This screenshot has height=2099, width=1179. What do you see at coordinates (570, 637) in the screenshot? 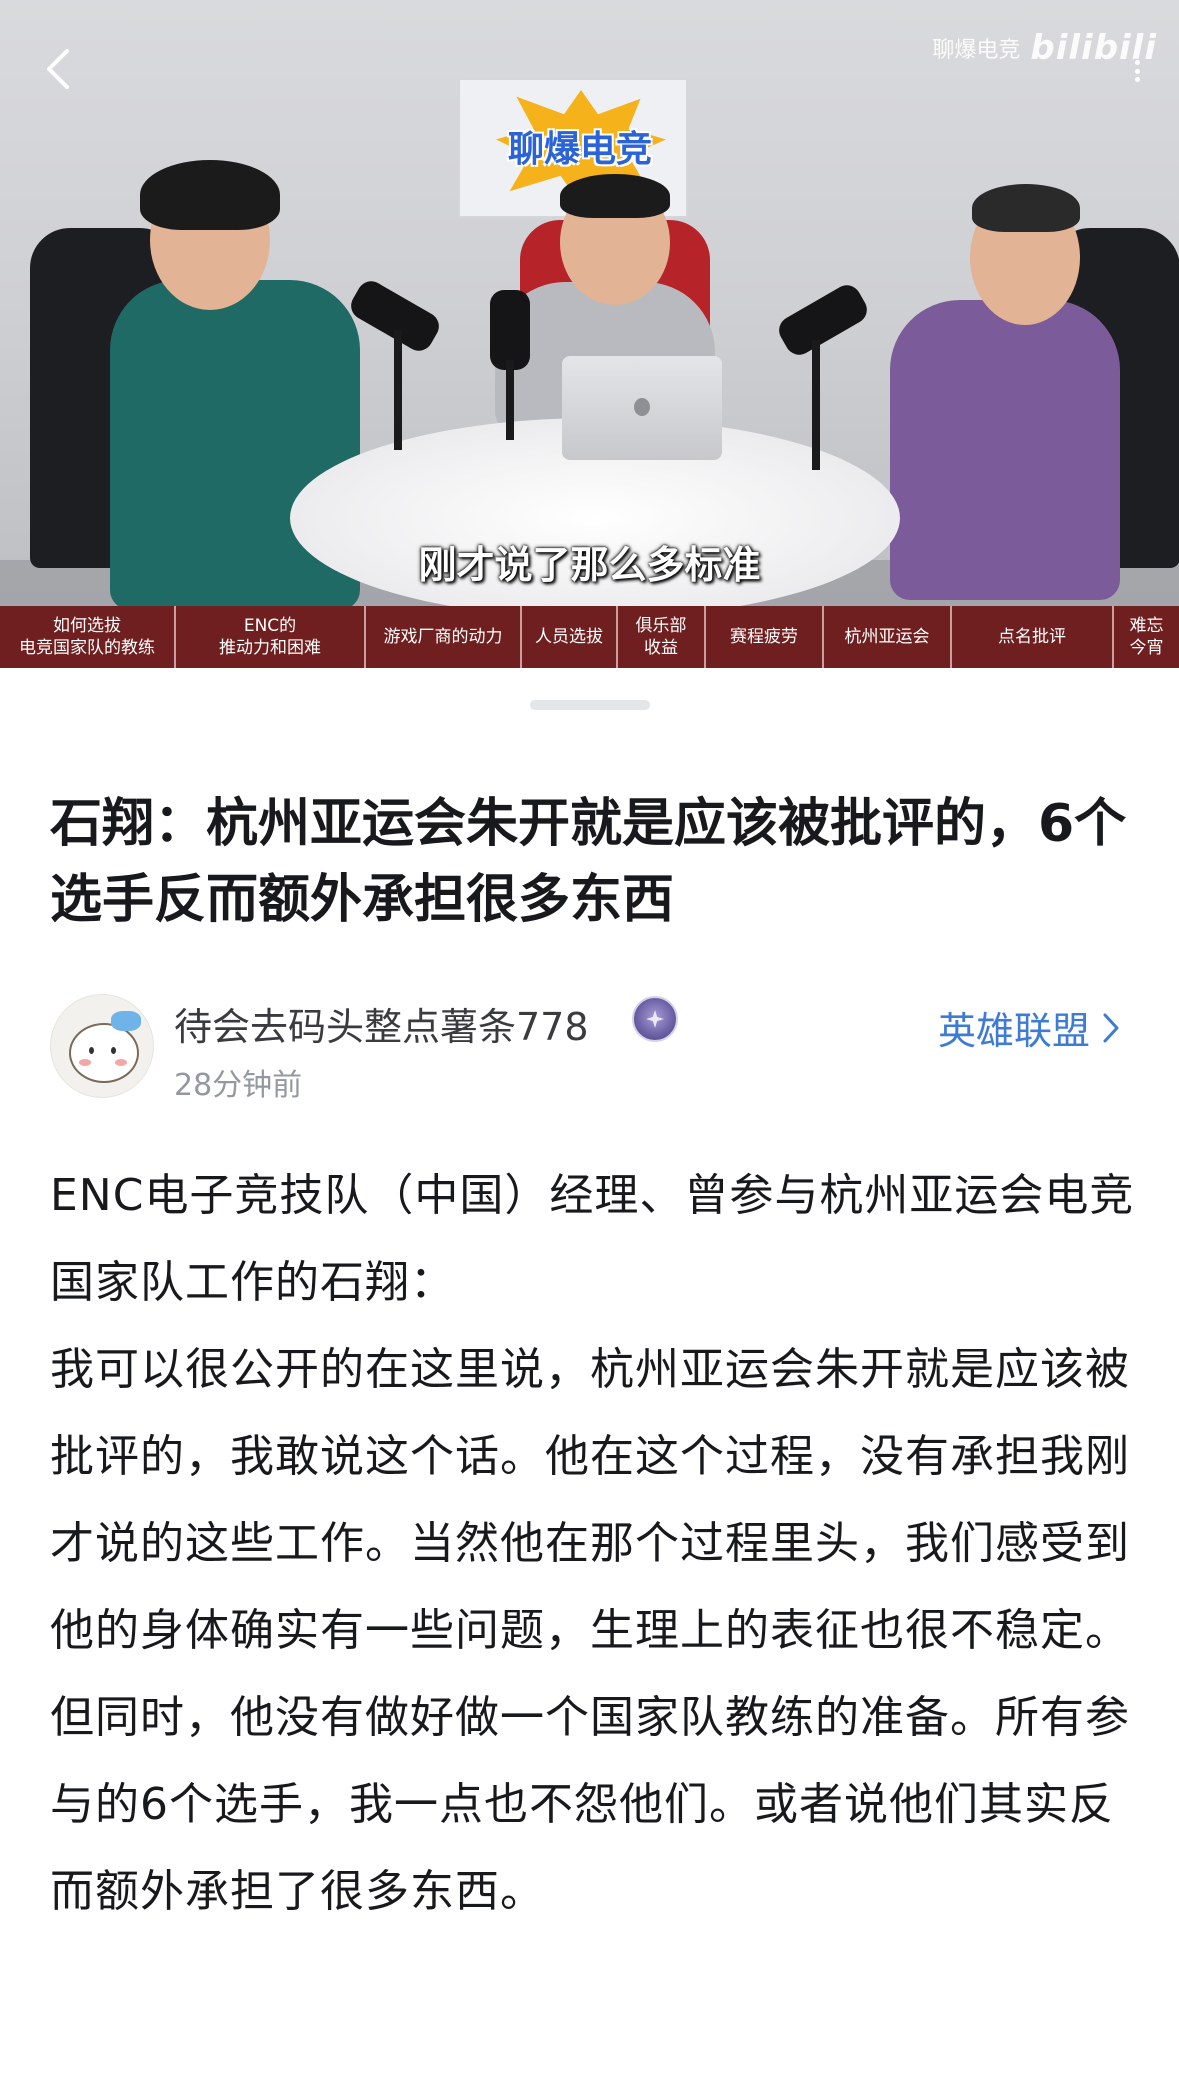
I see `chapter-item: 人员选拔` at bounding box center [570, 637].